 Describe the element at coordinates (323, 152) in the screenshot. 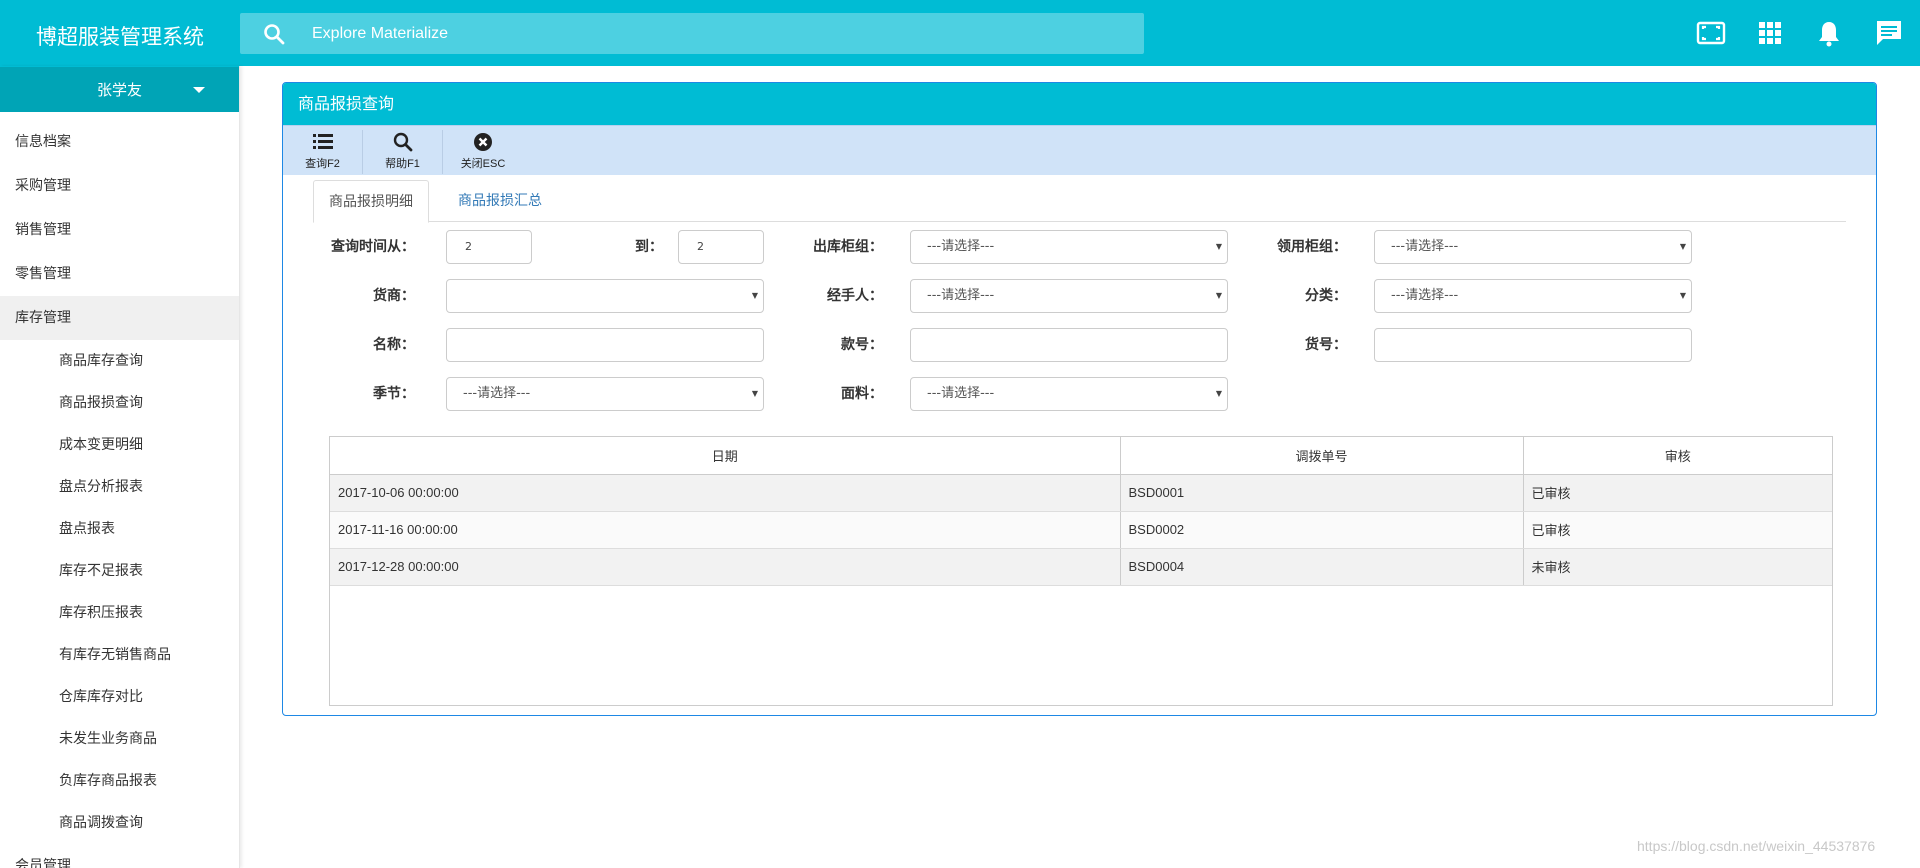

I see `query-button: 查询F2` at that location.